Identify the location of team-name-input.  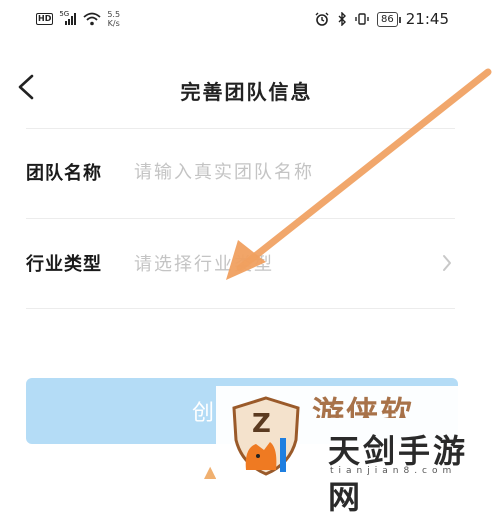
(264, 172).